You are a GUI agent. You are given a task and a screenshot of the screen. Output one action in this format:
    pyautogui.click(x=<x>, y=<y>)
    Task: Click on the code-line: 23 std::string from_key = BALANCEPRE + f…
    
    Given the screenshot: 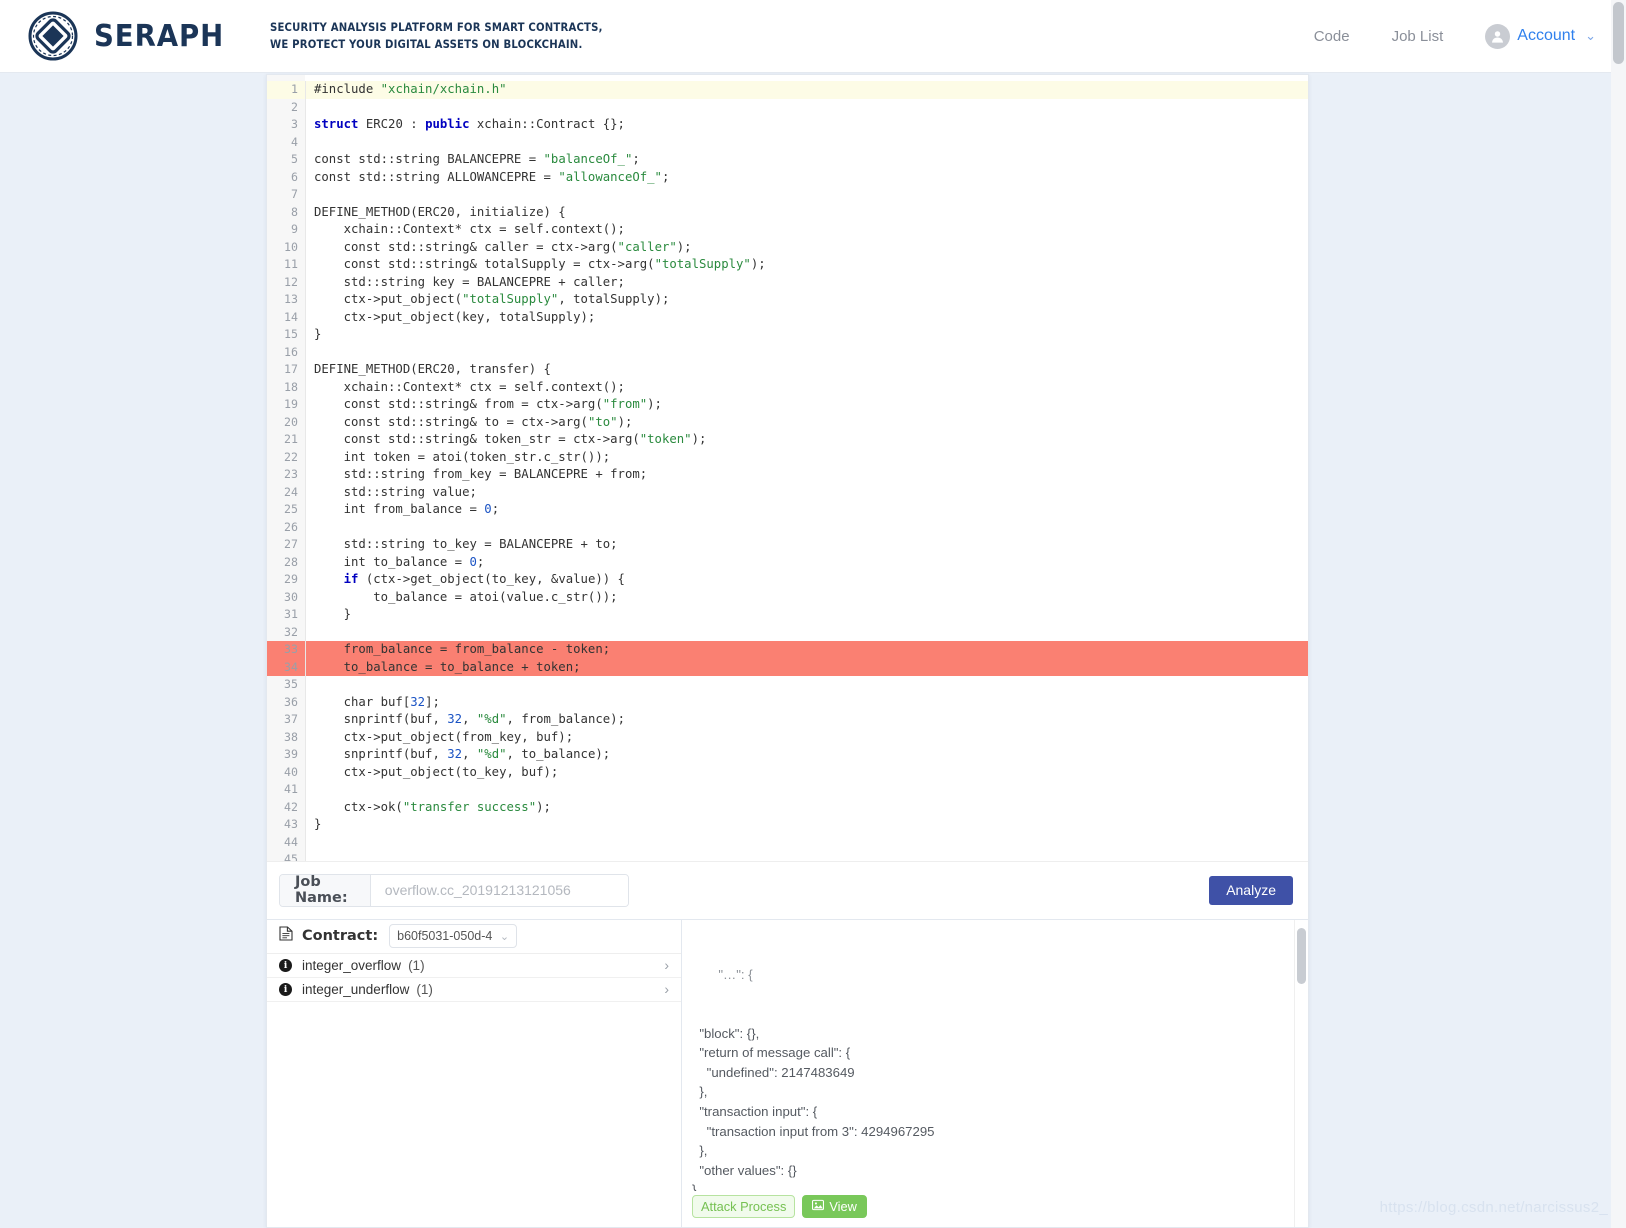 What is the action you would take?
    pyautogui.click(x=787, y=475)
    